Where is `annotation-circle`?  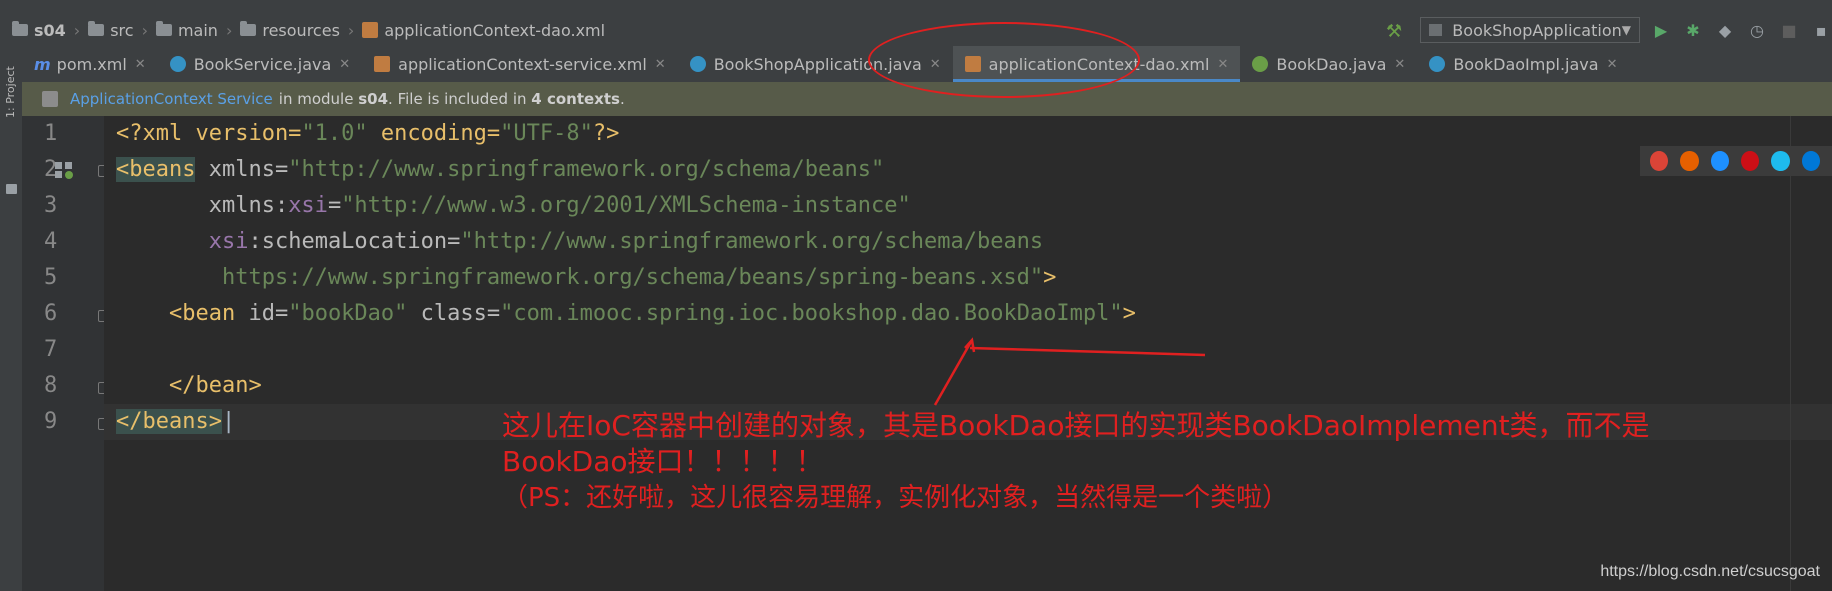
annotation-circle is located at coordinates (1004, 60).